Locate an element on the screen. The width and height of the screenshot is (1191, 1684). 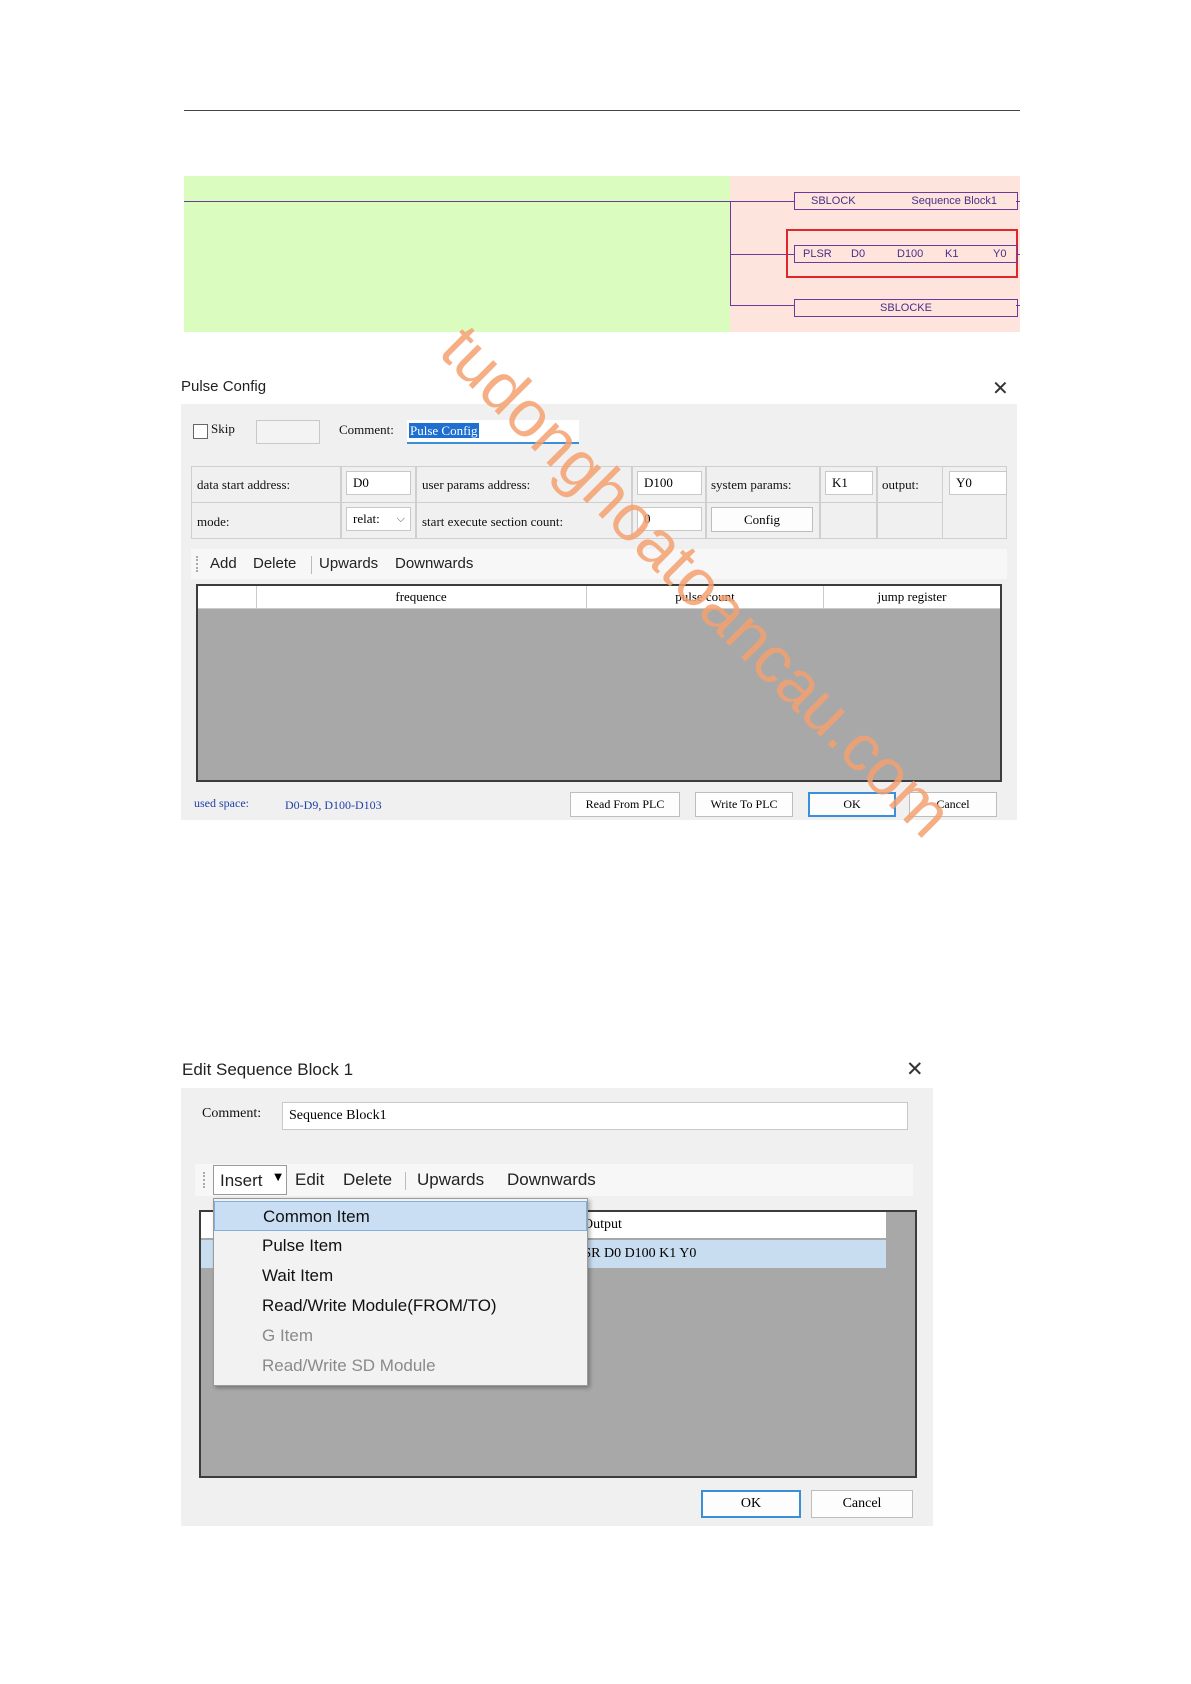
ladder-plsr-arg3: K1 is located at coordinates (952, 254).